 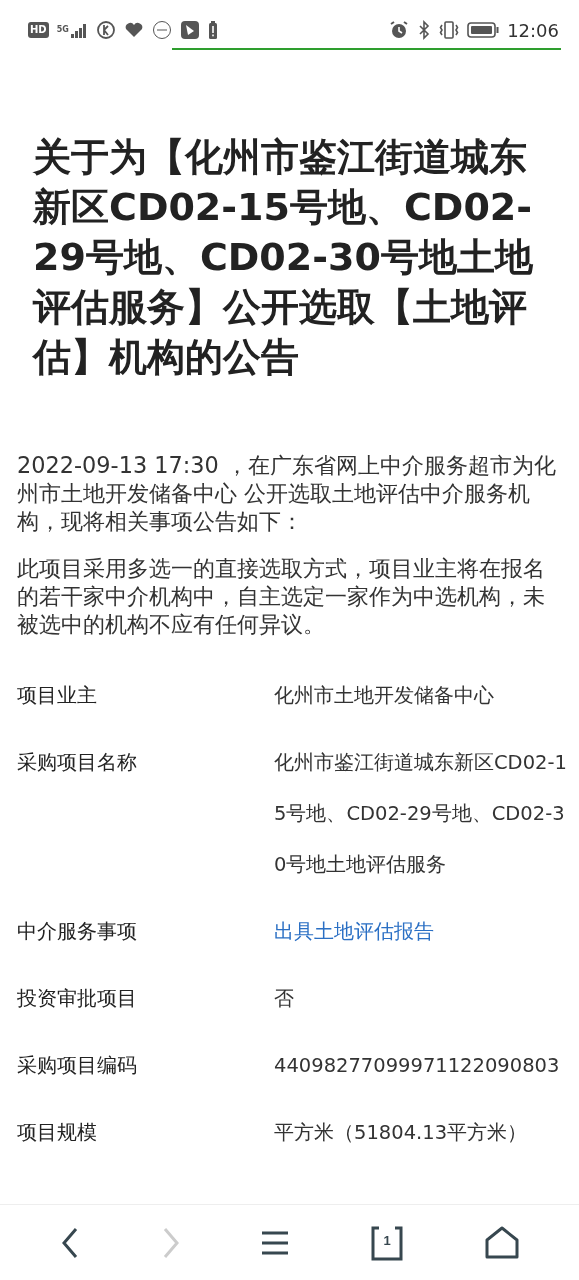 I want to click on heart-icon, so click(x=133, y=30).